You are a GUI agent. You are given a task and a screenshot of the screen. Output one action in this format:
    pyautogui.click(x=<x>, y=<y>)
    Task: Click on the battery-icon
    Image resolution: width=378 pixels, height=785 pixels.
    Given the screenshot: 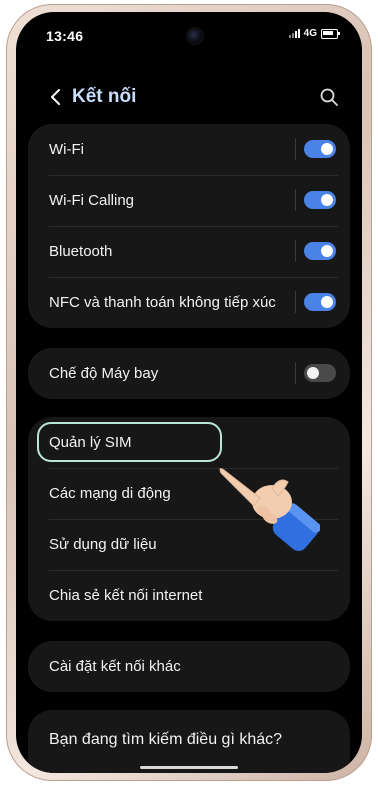 What is the action you would take?
    pyautogui.click(x=330, y=33)
    